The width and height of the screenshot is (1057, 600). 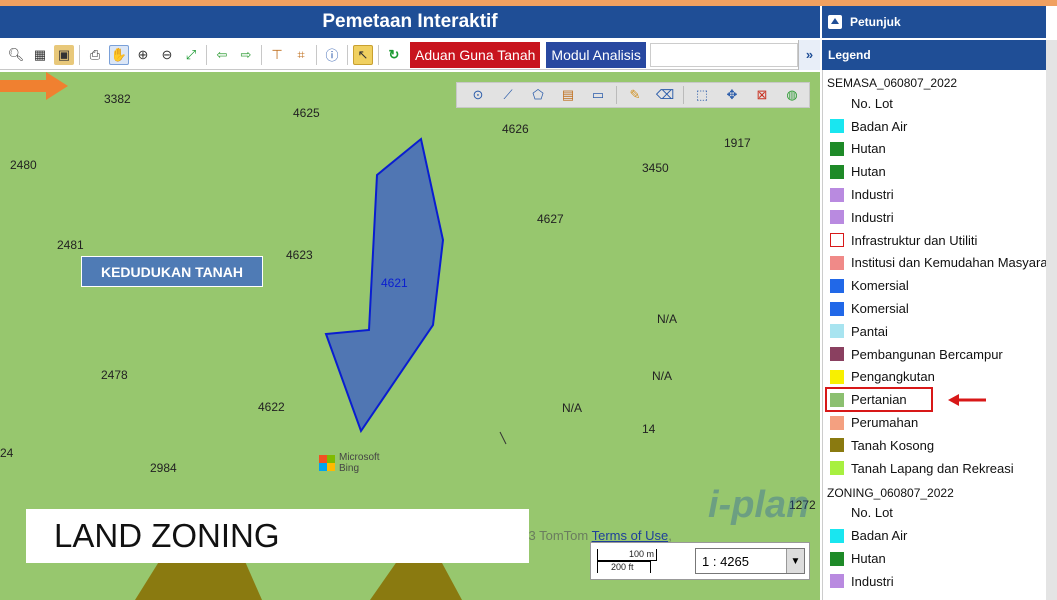 What do you see at coordinates (934, 422) in the screenshot?
I see `legend-item: Perumahan` at bounding box center [934, 422].